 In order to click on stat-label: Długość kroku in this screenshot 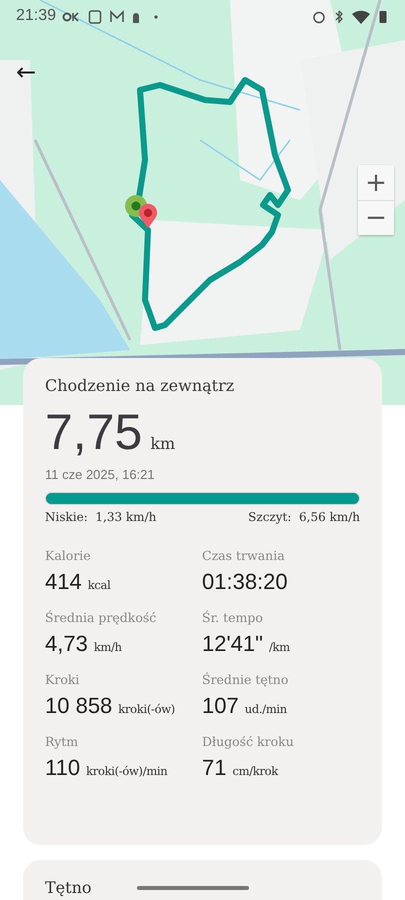, I will do `click(248, 741)`.